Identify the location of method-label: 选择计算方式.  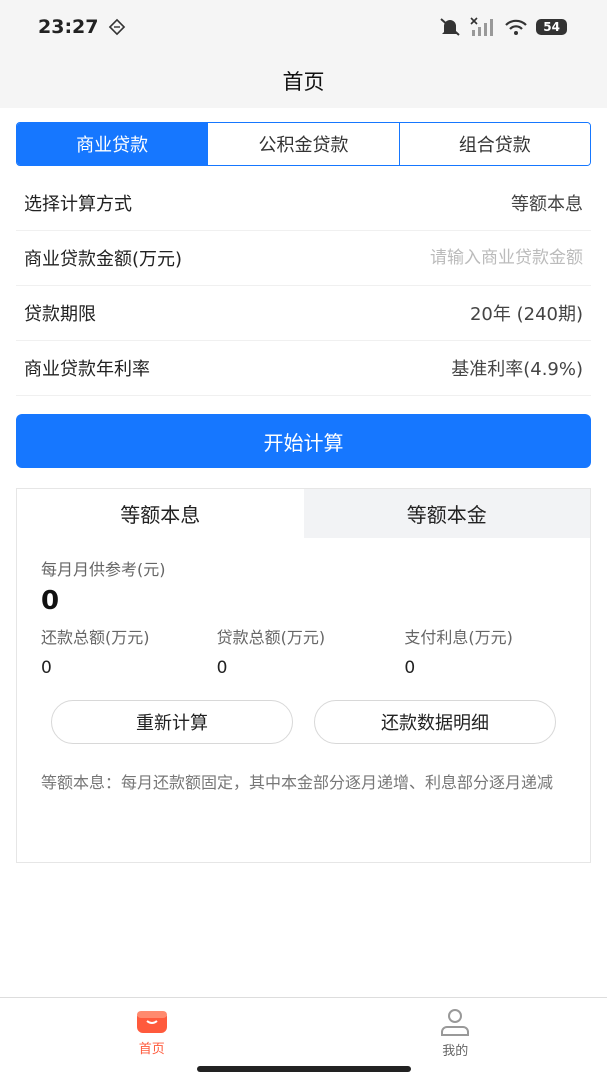
(78, 204).